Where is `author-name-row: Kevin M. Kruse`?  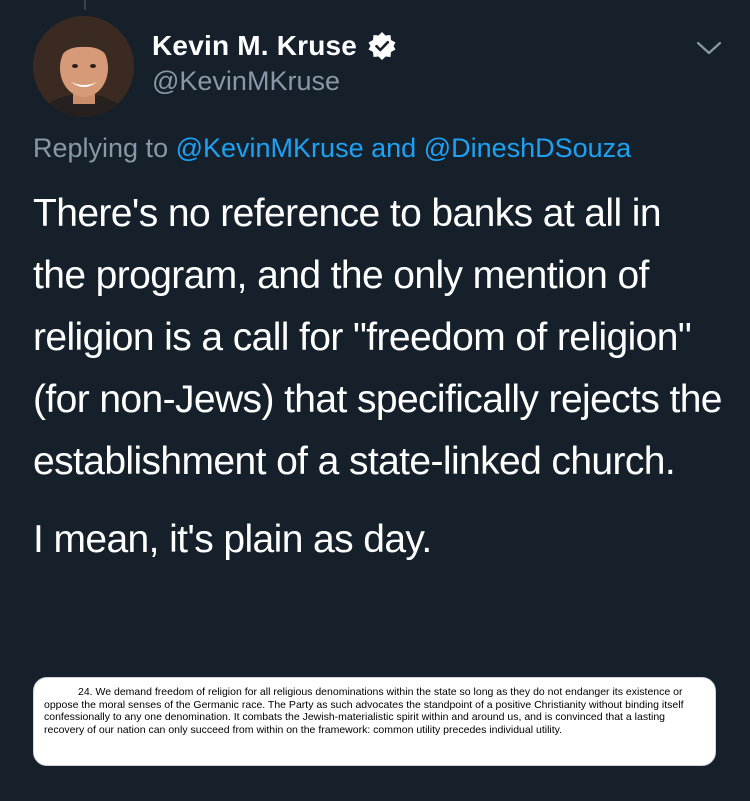
author-name-row: Kevin M. Kruse is located at coordinates (274, 46).